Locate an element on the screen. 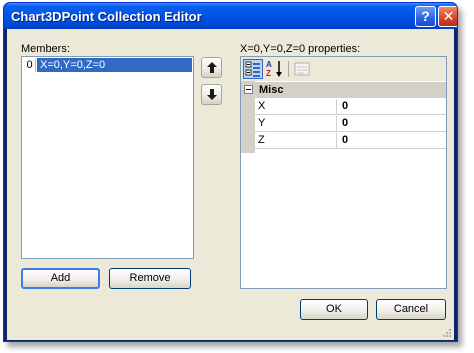 This screenshot has width=474, height=353. property-pages-button is located at coordinates (302, 69).